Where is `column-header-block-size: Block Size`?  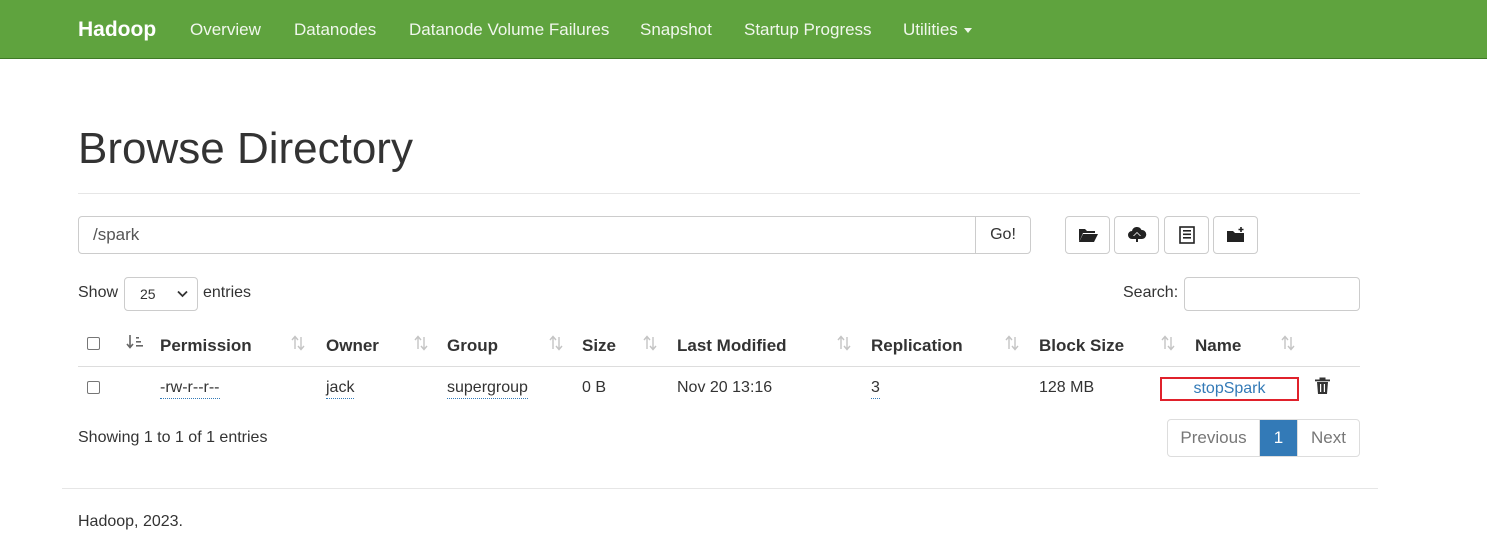
column-header-block-size: Block Size is located at coordinates (1081, 346).